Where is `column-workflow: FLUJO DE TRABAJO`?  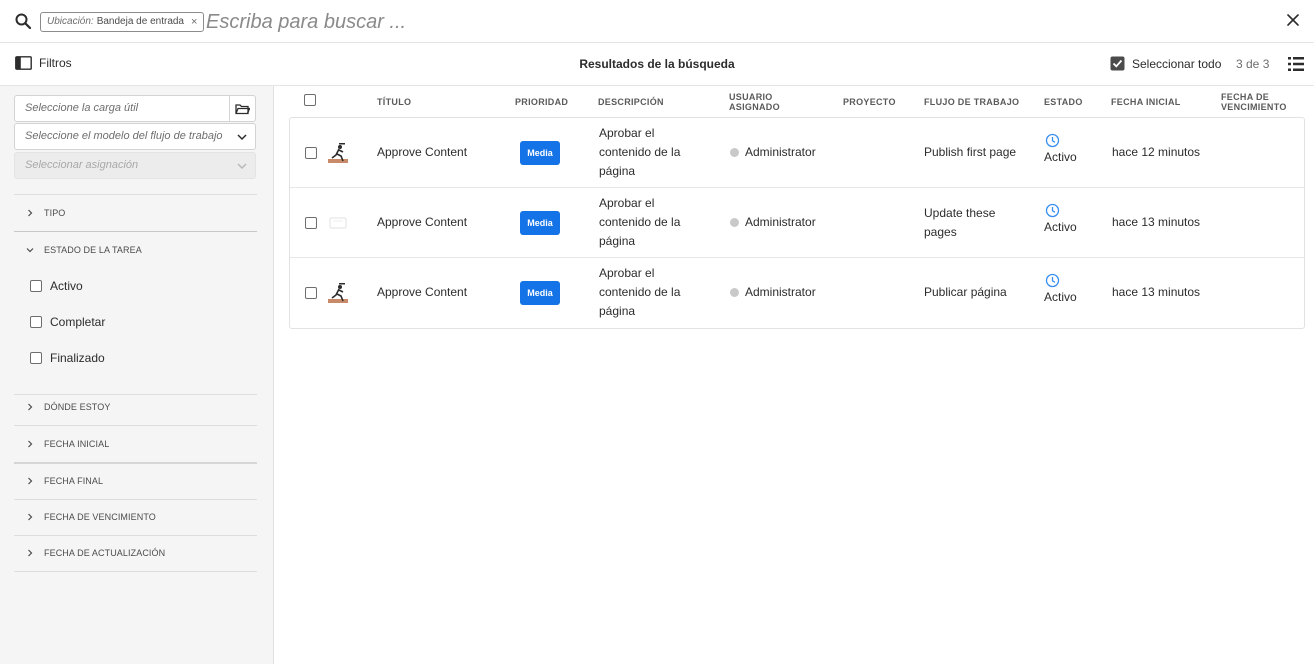
column-workflow: FLUJO DE TRABAJO is located at coordinates (971, 101).